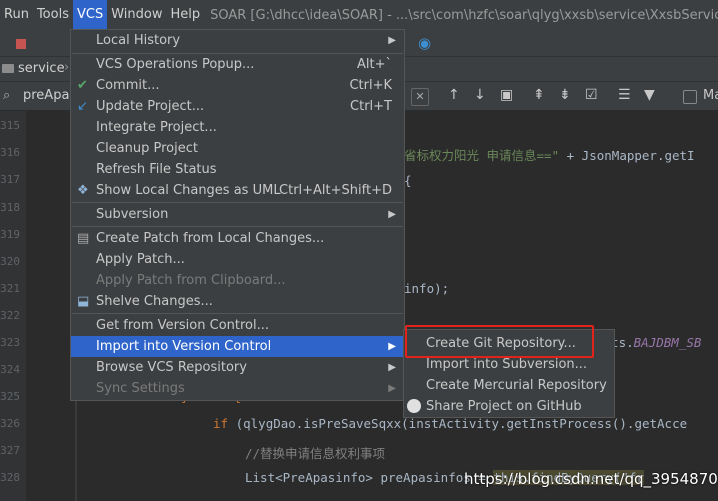 This screenshot has height=501, width=718. Describe the element at coordinates (10, 125) in the screenshot. I see `line-number: 315` at that location.